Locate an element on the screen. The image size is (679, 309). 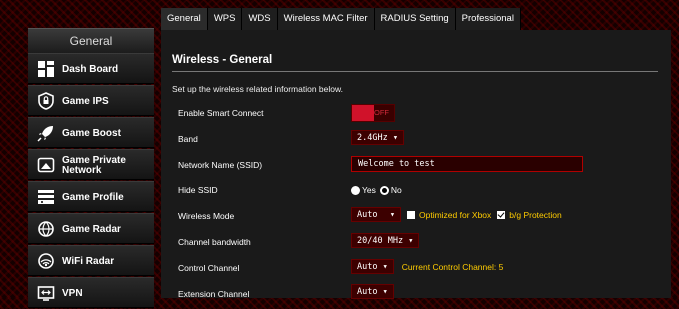
shield-lock-icon is located at coordinates (46, 101).